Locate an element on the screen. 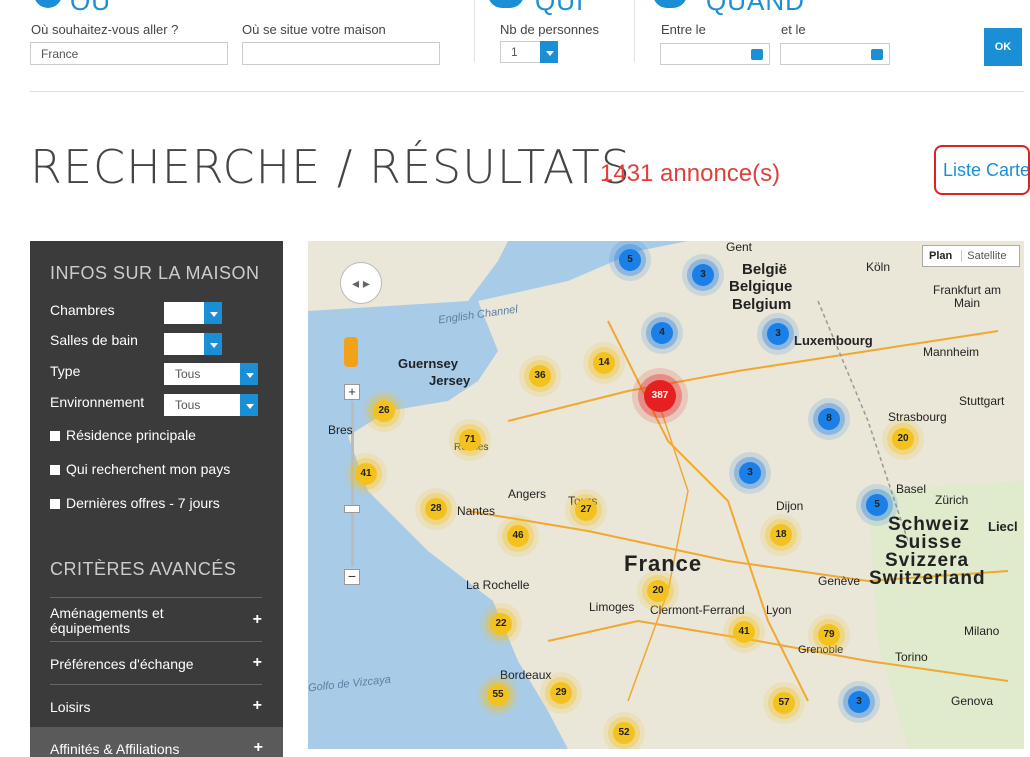  map-cluster: 26 is located at coordinates (384, 411).